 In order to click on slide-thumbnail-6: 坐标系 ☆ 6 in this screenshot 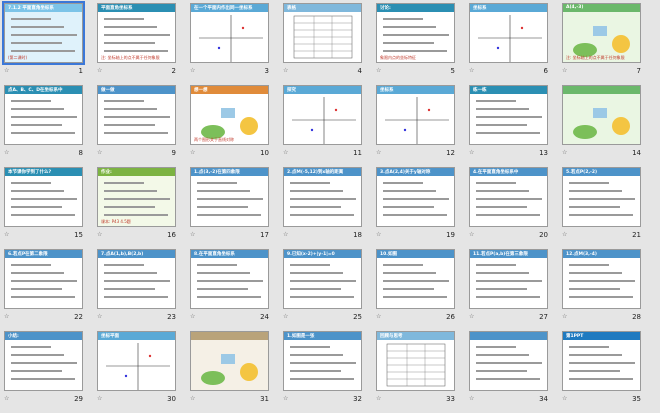, I will do `click(514, 44)`.